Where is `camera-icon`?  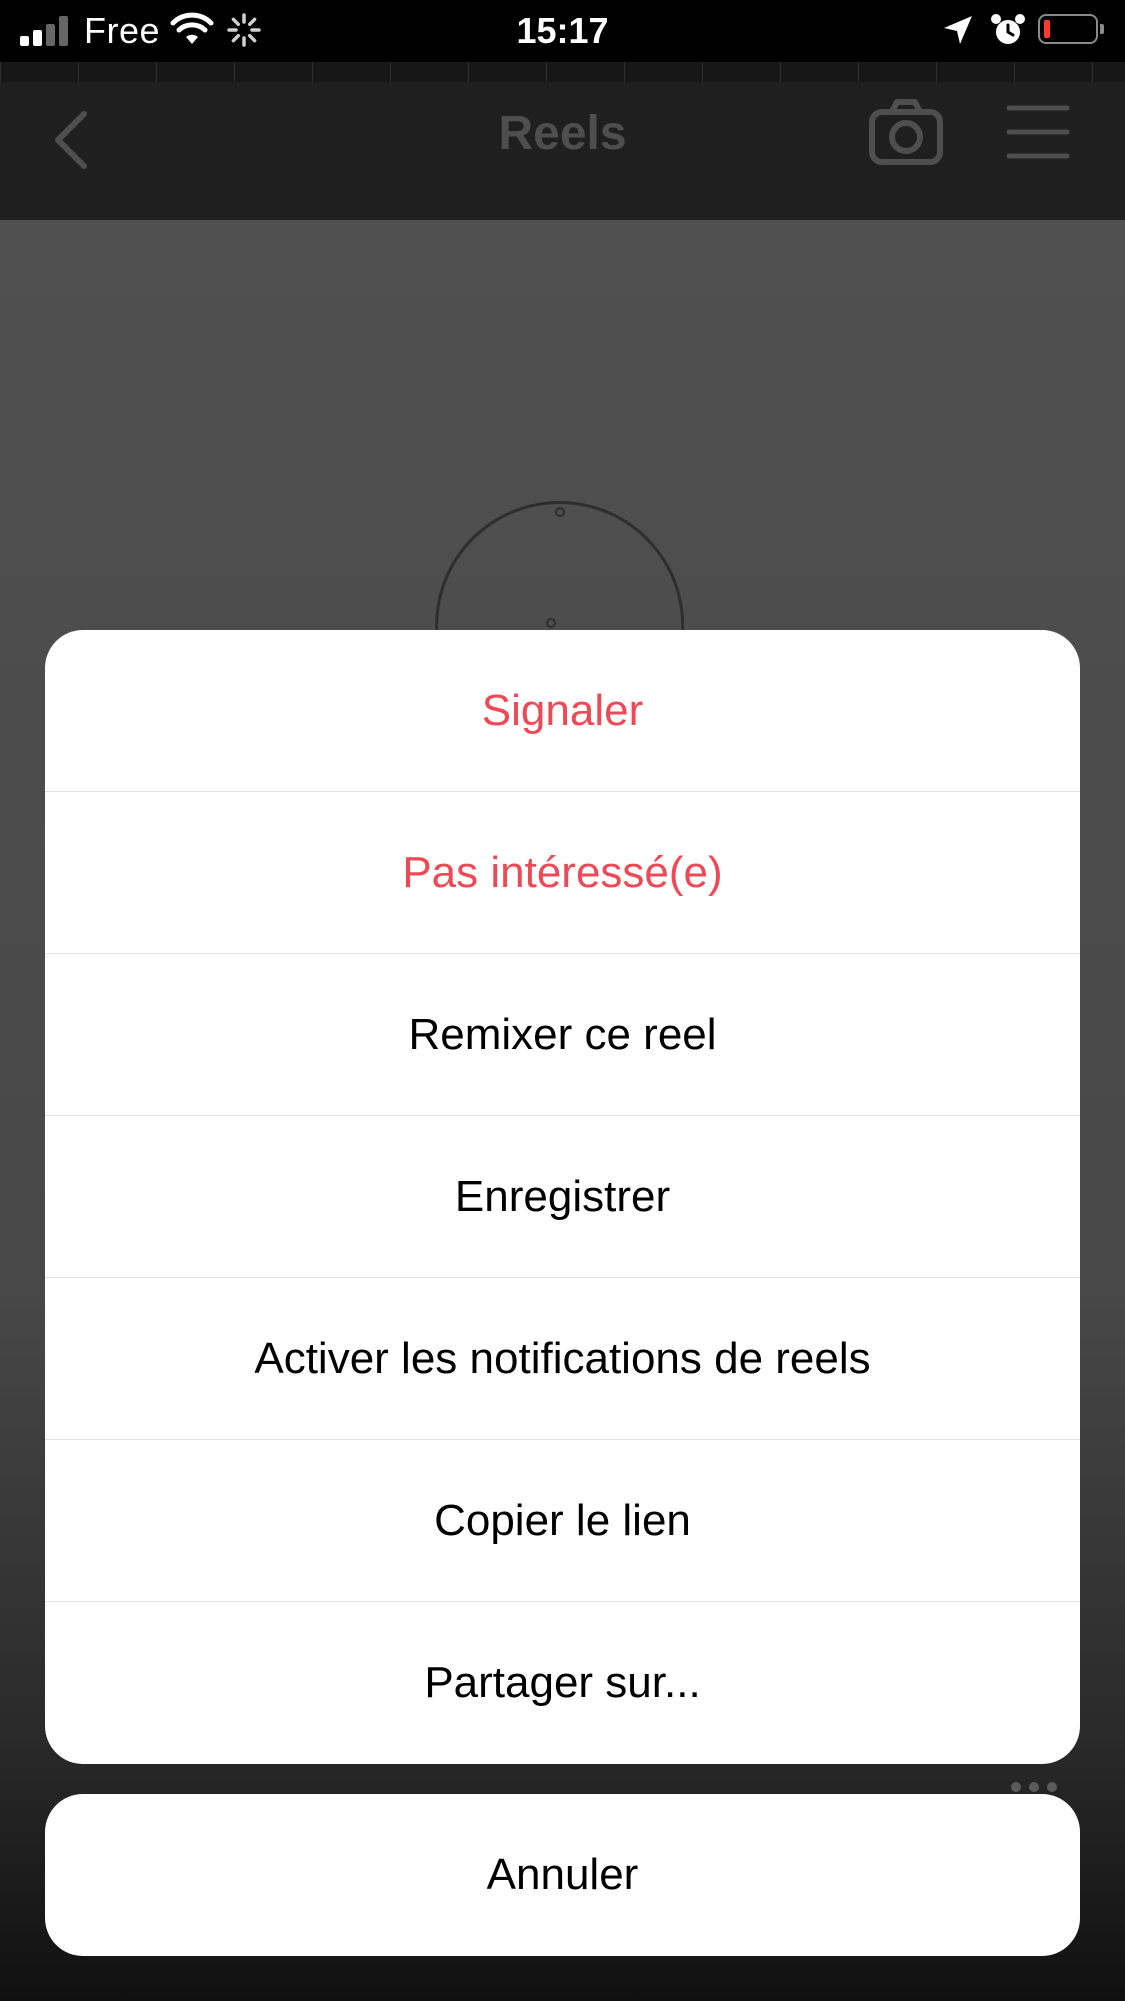
camera-icon is located at coordinates (906, 132).